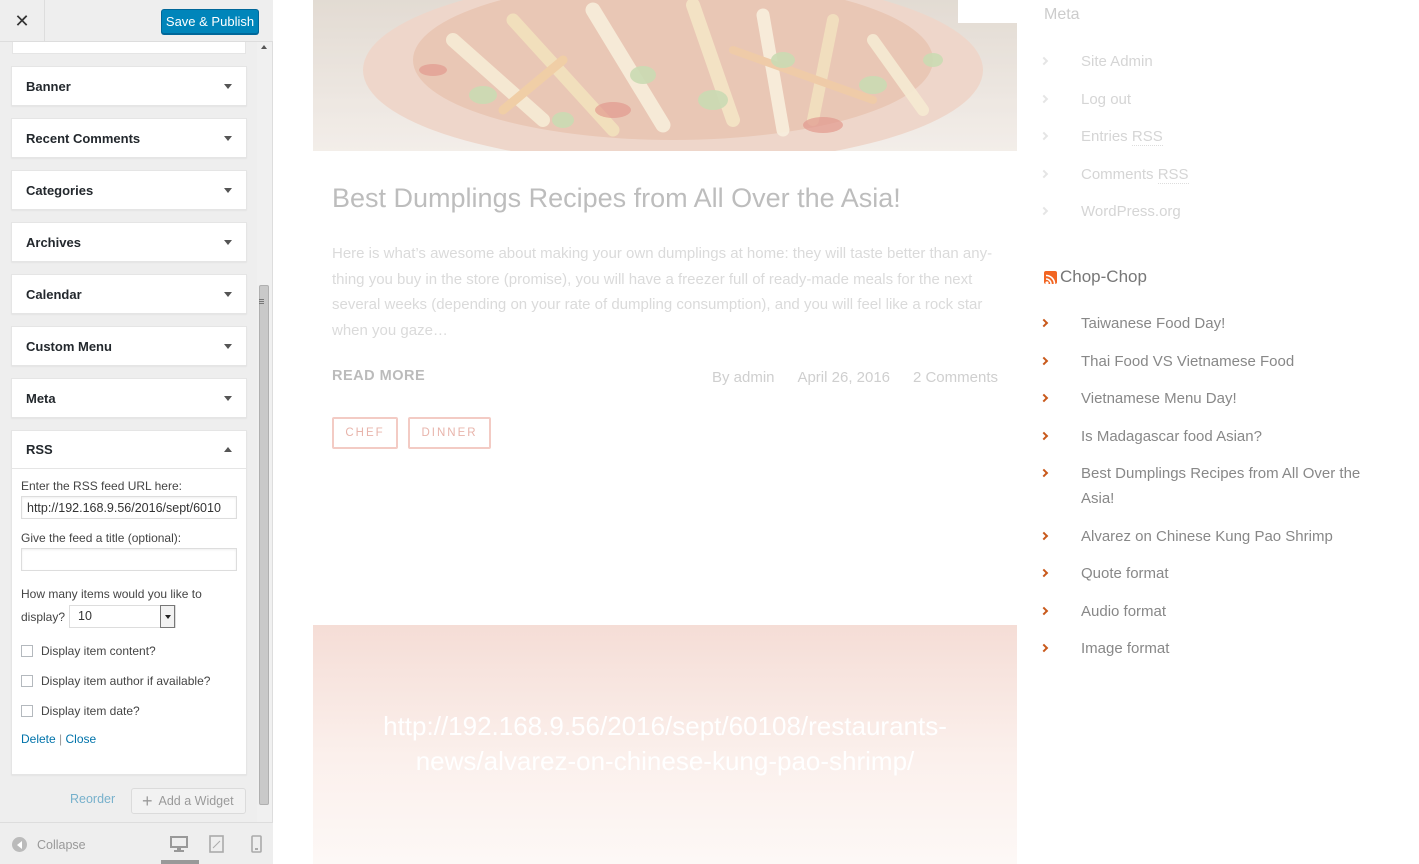 The height and width of the screenshot is (864, 1419). I want to click on post-comments: 2 Comments, so click(955, 377).